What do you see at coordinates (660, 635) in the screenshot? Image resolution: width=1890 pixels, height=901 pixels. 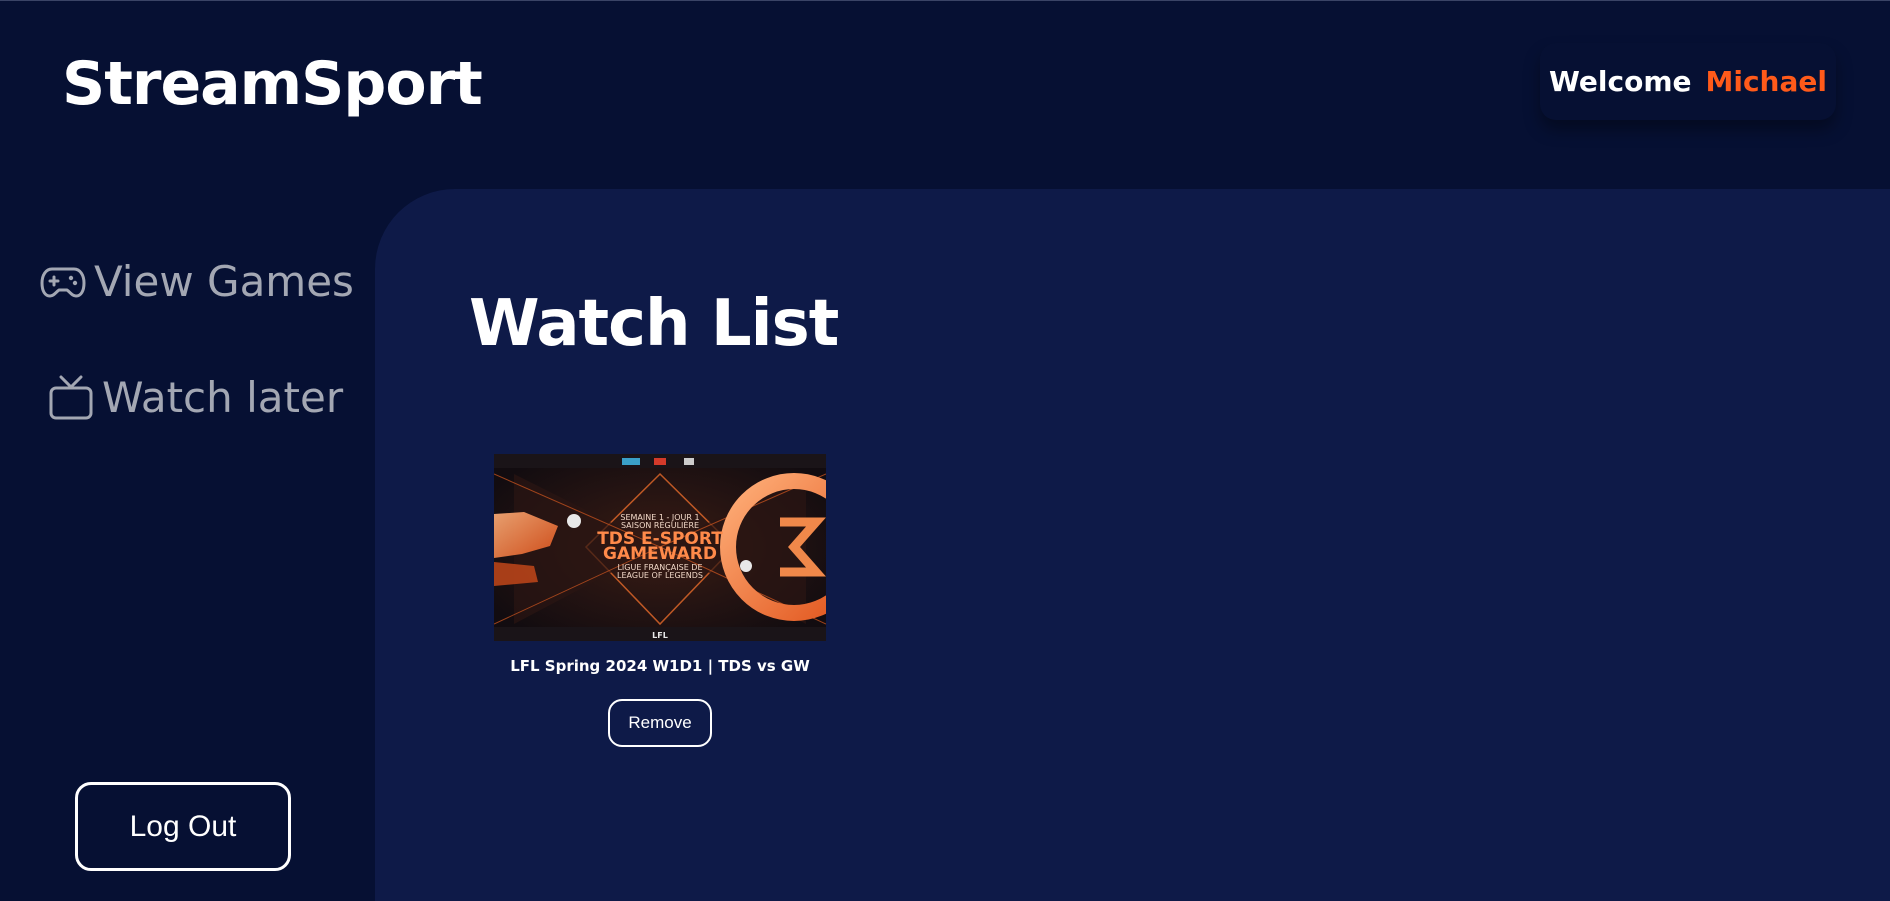 I see `svg-text: LFL` at bounding box center [660, 635].